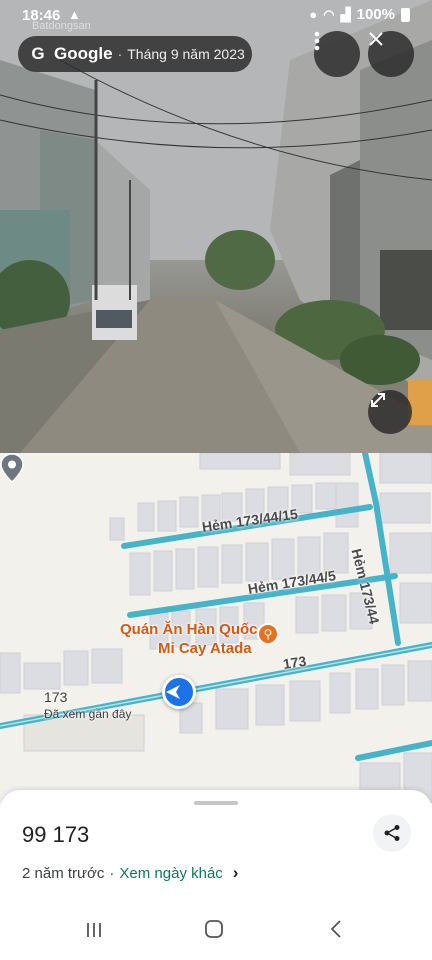 The height and width of the screenshot is (960, 432). I want to click on system-nav-bar, so click(216, 932).